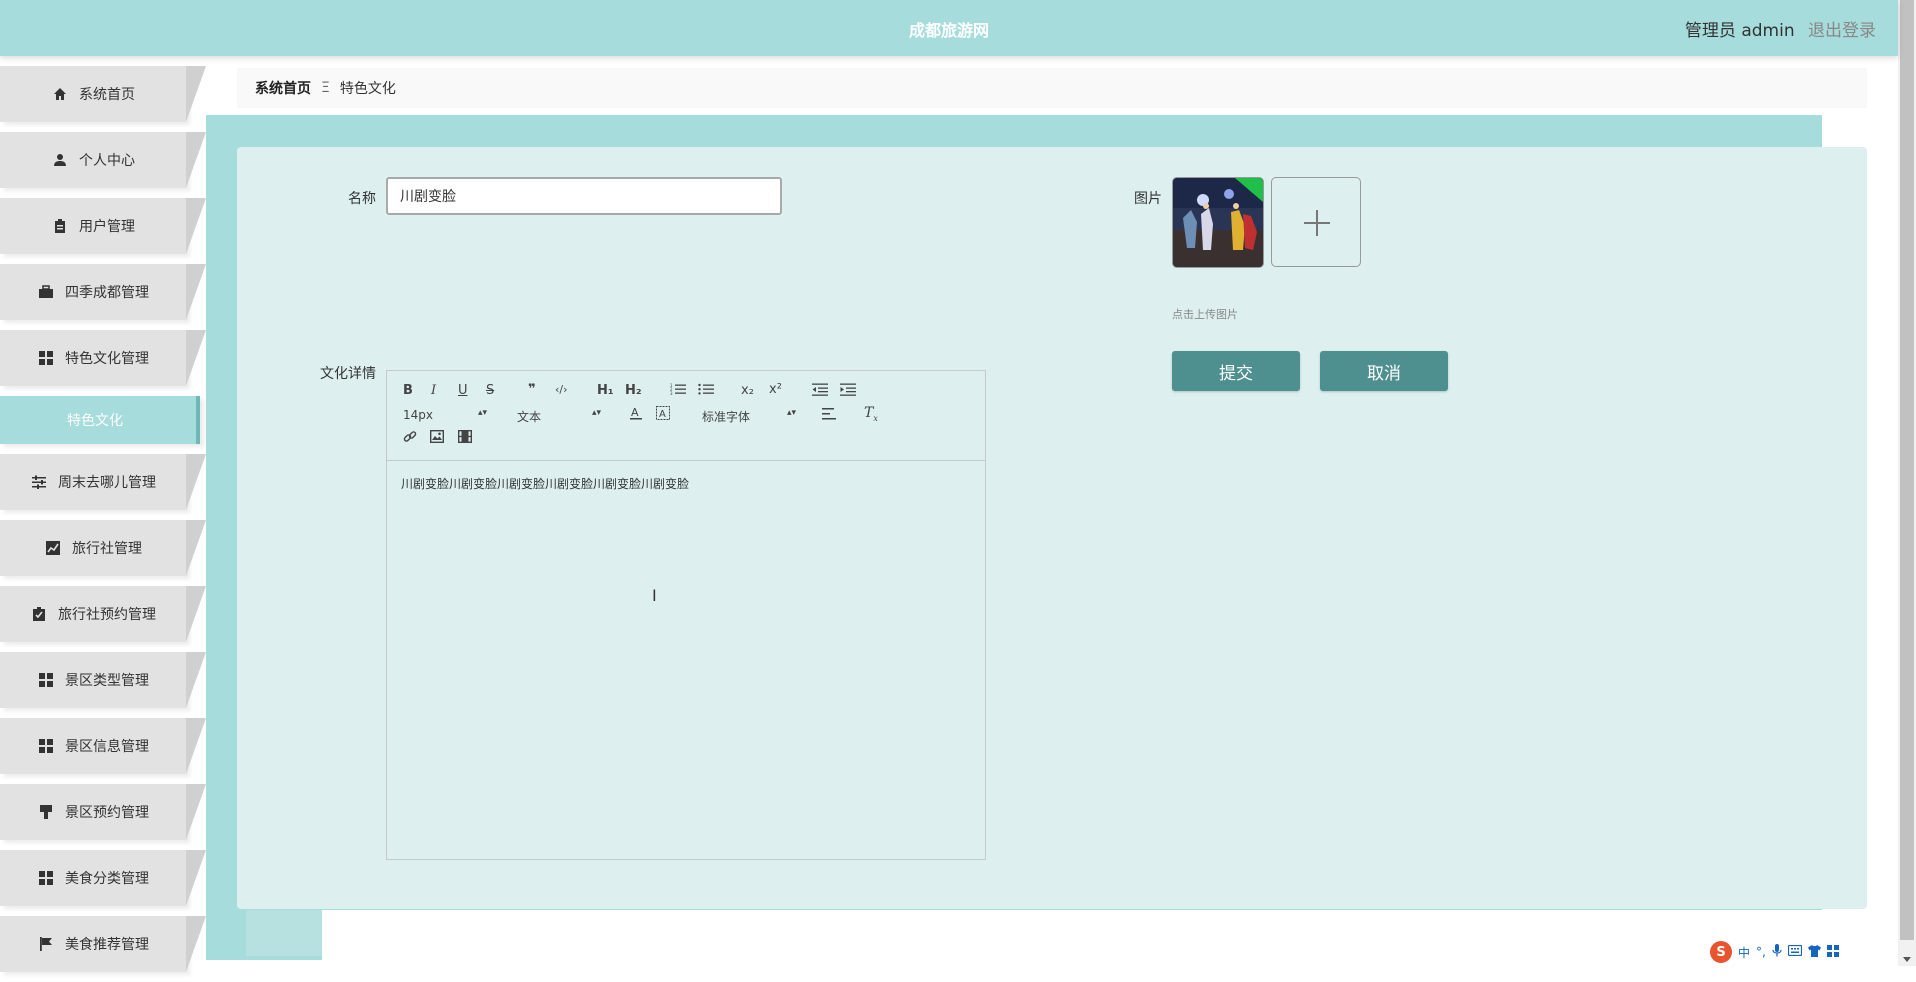 The width and height of the screenshot is (1916, 982). Describe the element at coordinates (584, 196) in the screenshot. I see `name-input` at that location.